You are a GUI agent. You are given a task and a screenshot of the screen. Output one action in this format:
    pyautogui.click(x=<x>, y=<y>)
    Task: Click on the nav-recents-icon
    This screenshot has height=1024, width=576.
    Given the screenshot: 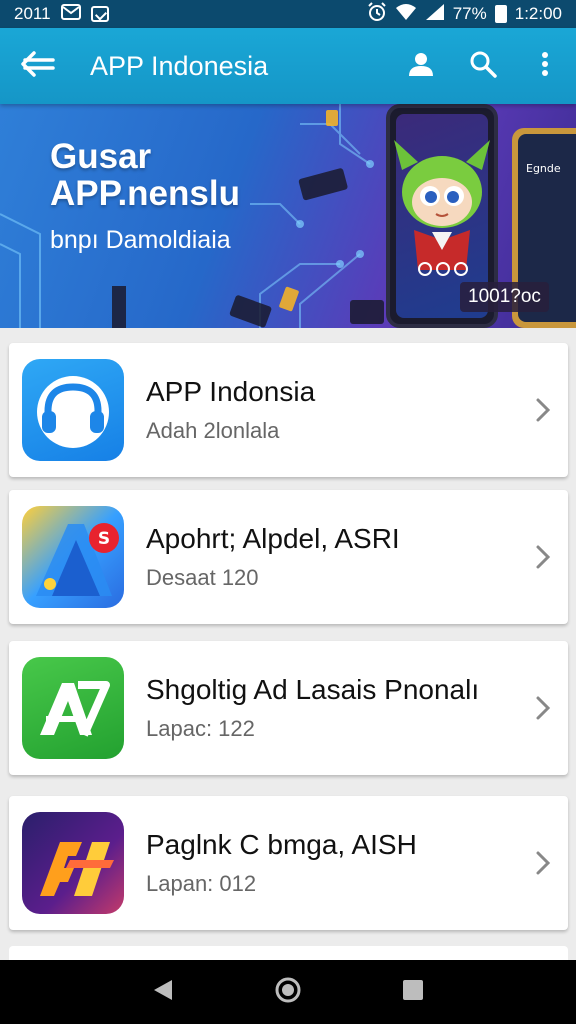 What is the action you would take?
    pyautogui.click(x=413, y=992)
    